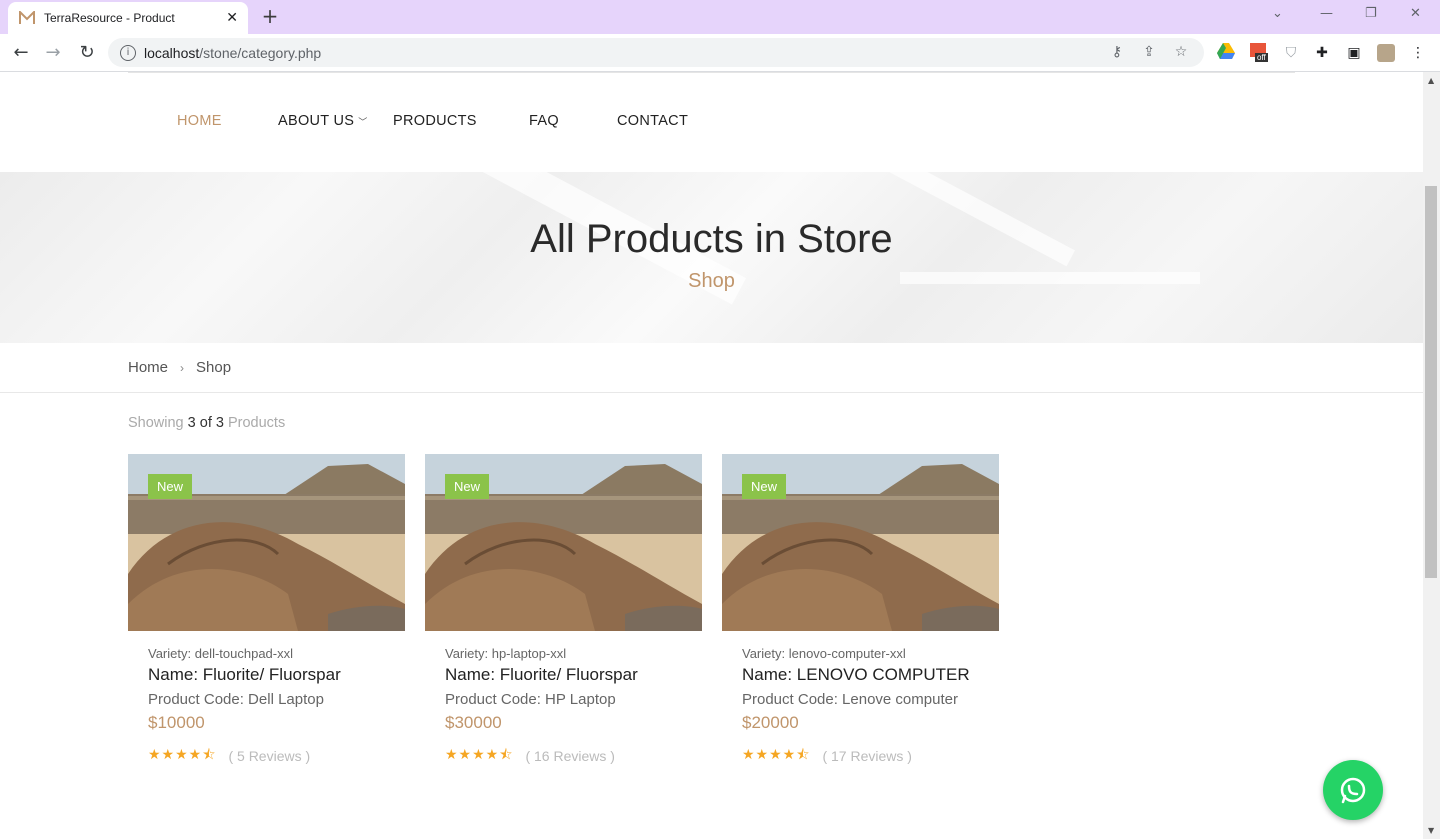  Describe the element at coordinates (207, 423) in the screenshot. I see `results-count: Showing 3 of 3 Products` at that location.